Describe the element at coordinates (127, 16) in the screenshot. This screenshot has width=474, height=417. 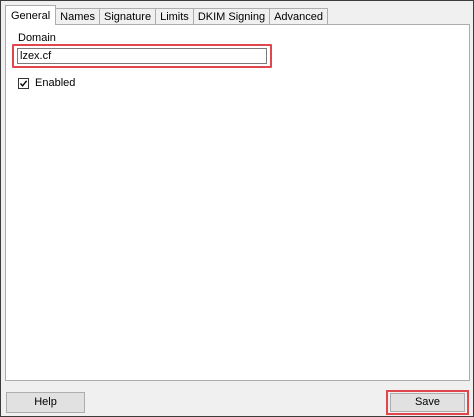
I see `tab-signature: Signature` at that location.